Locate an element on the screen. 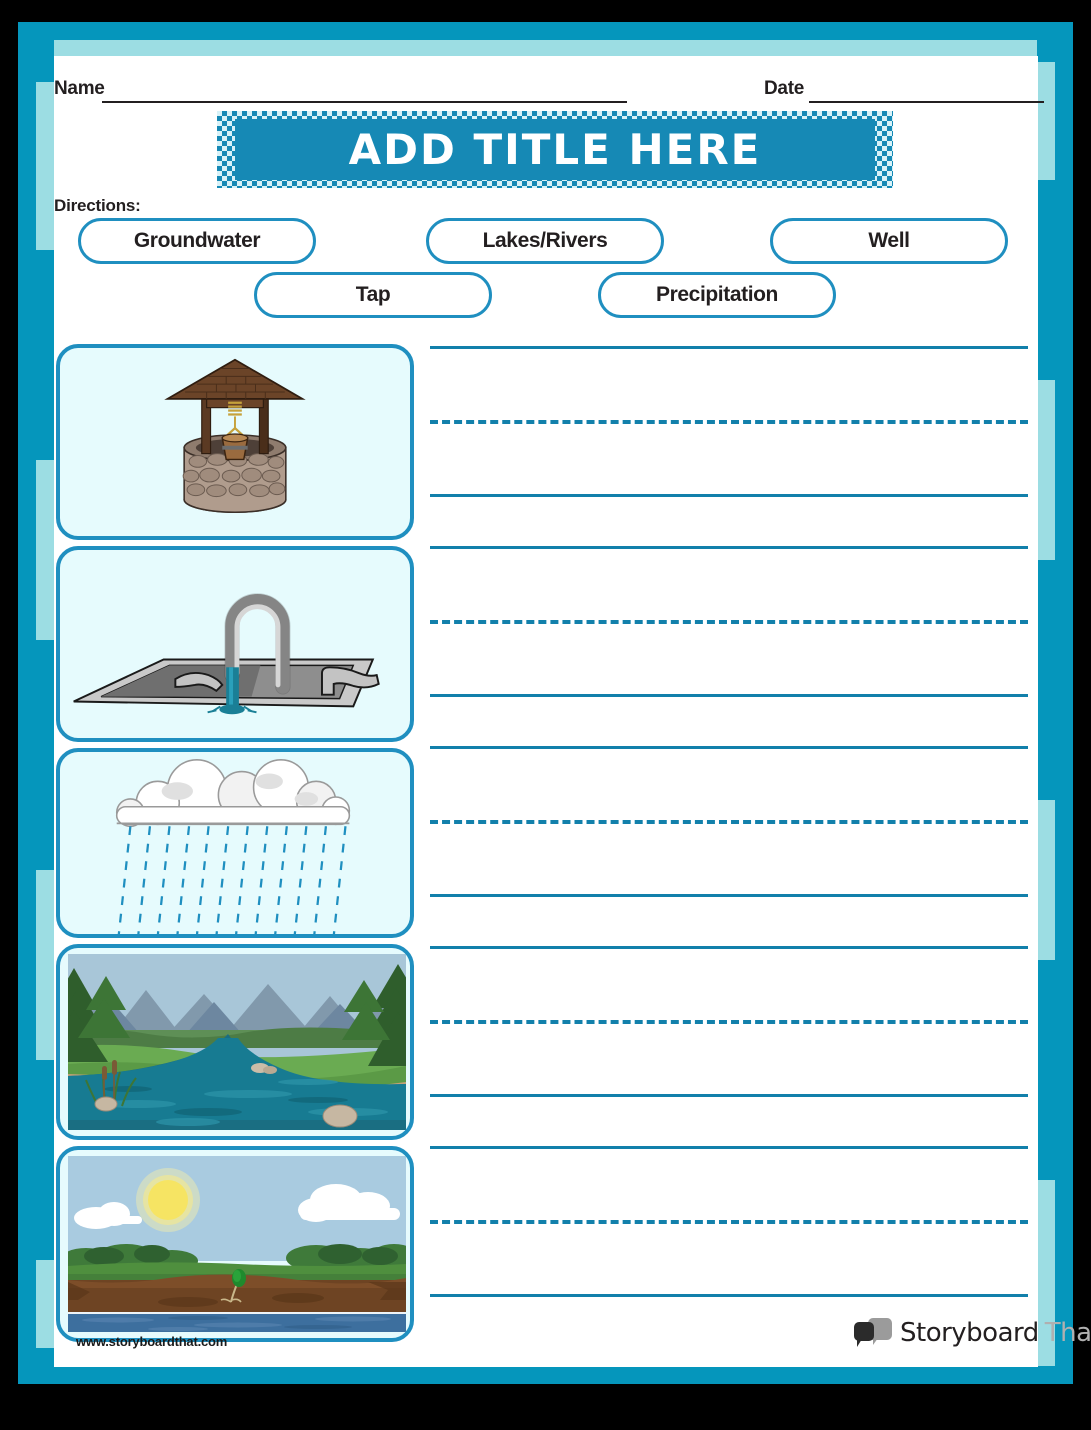 The height and width of the screenshot is (1430, 1091). page-title: ADD TITLE HERE is located at coordinates (555, 149).